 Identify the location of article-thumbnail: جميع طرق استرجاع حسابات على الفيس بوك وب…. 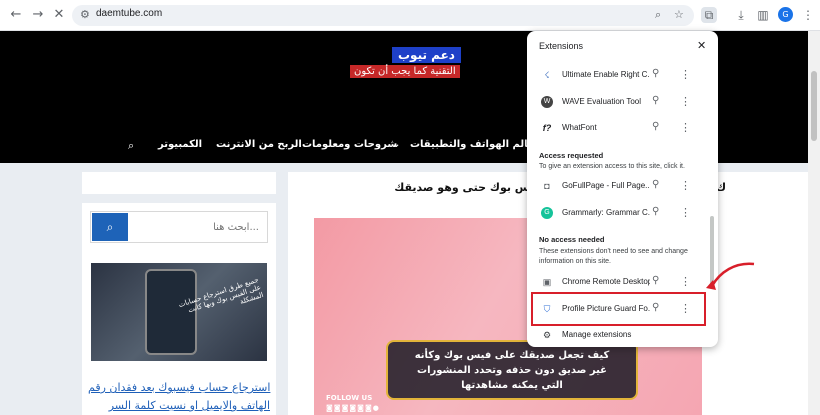
(179, 312).